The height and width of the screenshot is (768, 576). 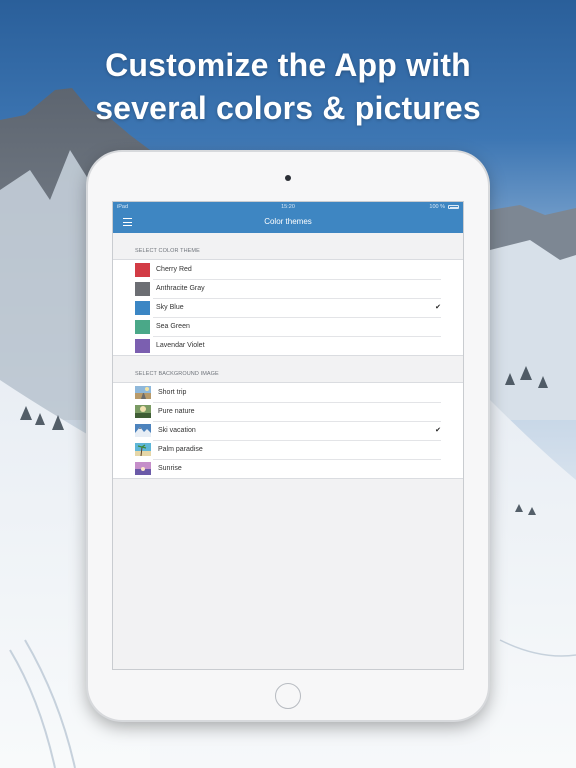 What do you see at coordinates (288, 411) in the screenshot?
I see `background-option-pure-nature: Pure nature` at bounding box center [288, 411].